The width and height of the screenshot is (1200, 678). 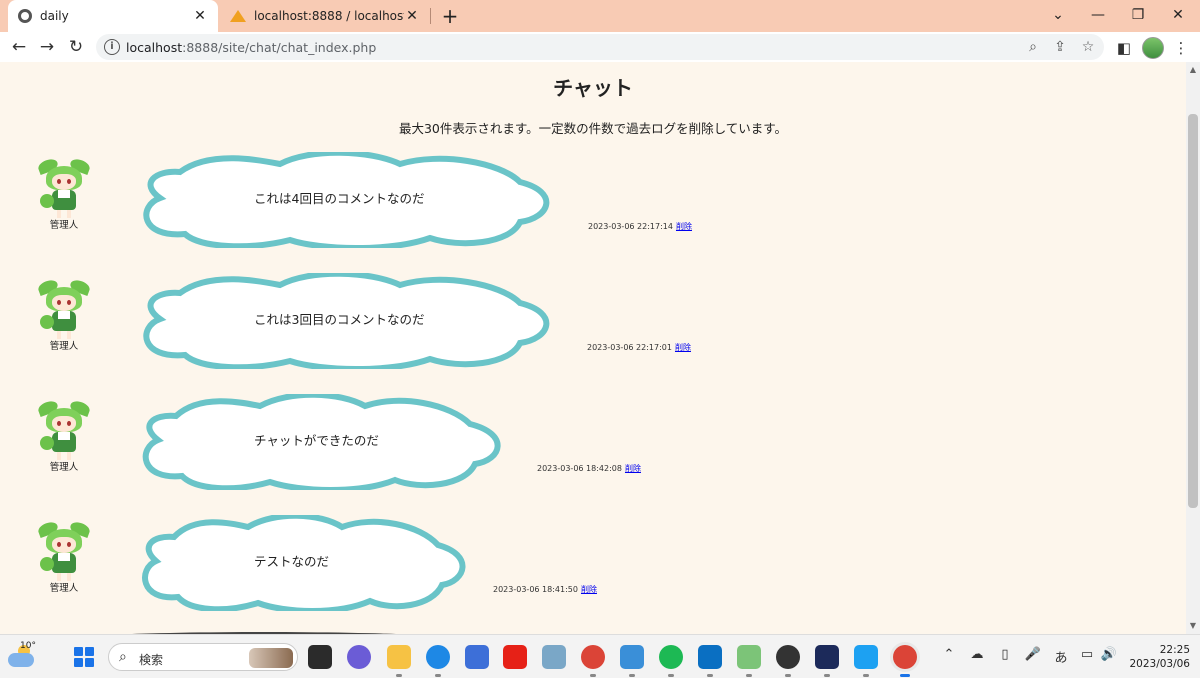 What do you see at coordinates (316, 440) in the screenshot?
I see `post-message: チャットができたのだ` at bounding box center [316, 440].